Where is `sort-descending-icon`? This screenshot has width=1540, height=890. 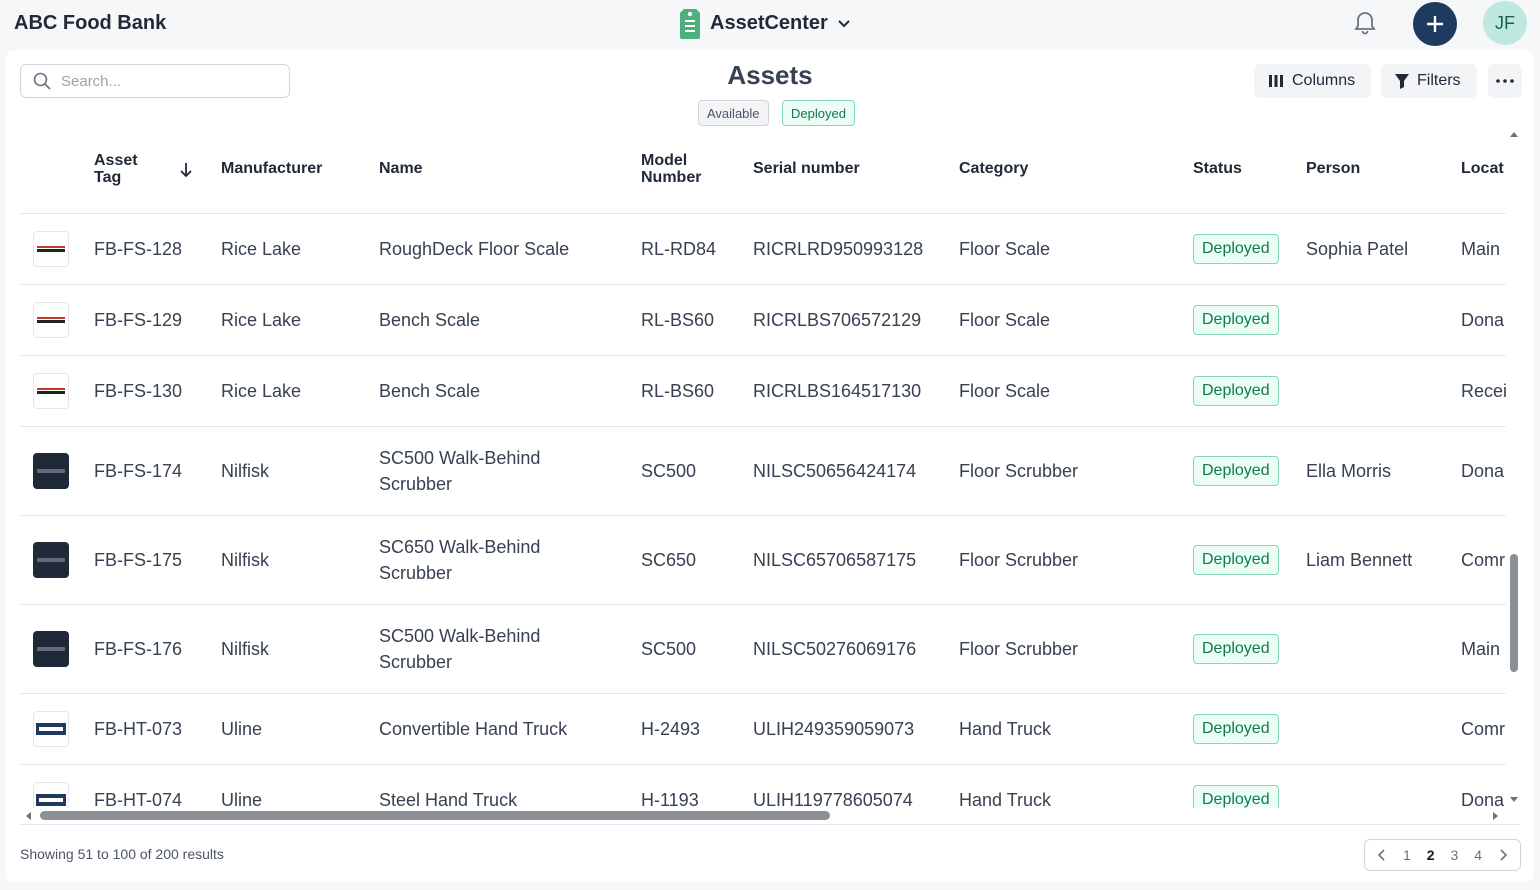
sort-descending-icon is located at coordinates (186, 170).